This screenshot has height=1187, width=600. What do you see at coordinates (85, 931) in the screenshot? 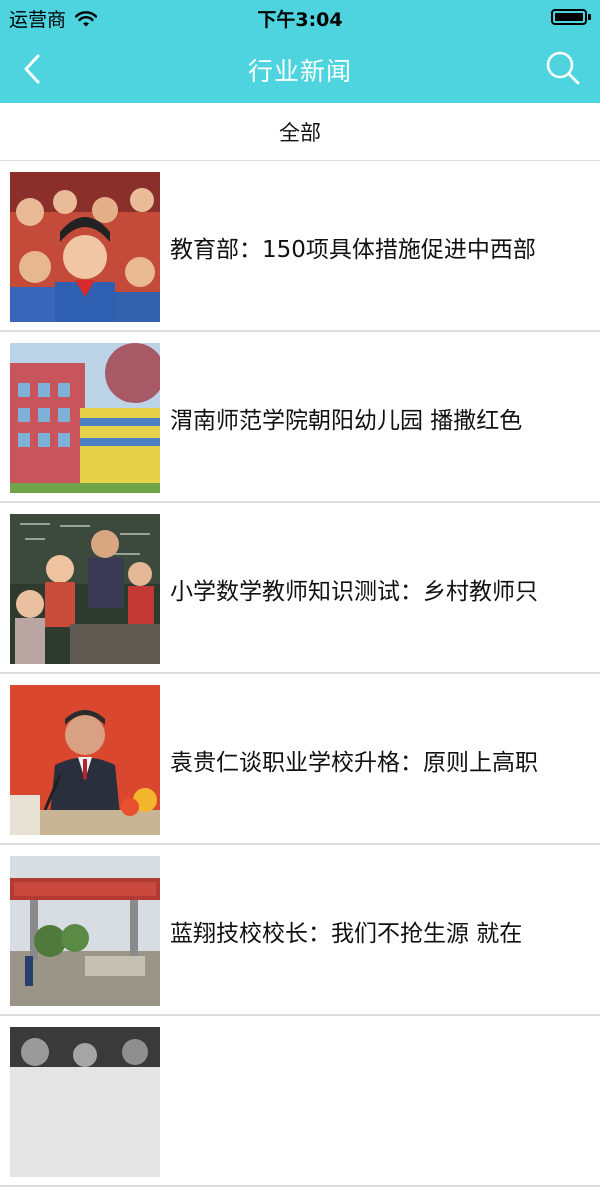
I see `news-thumbnail-school-gate` at bounding box center [85, 931].